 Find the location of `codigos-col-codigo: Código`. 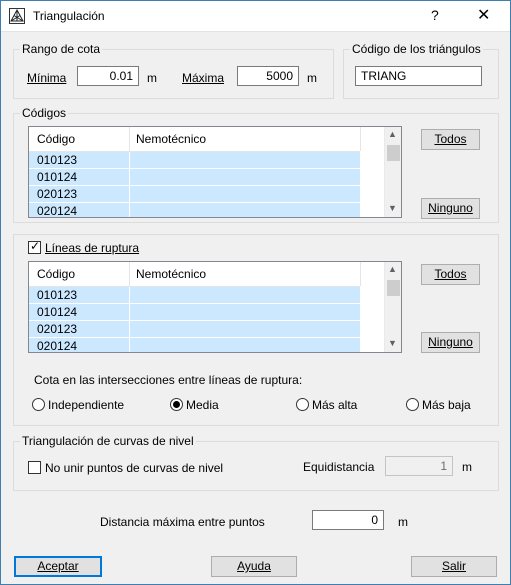

codigos-col-codigo: Código is located at coordinates (56, 139).